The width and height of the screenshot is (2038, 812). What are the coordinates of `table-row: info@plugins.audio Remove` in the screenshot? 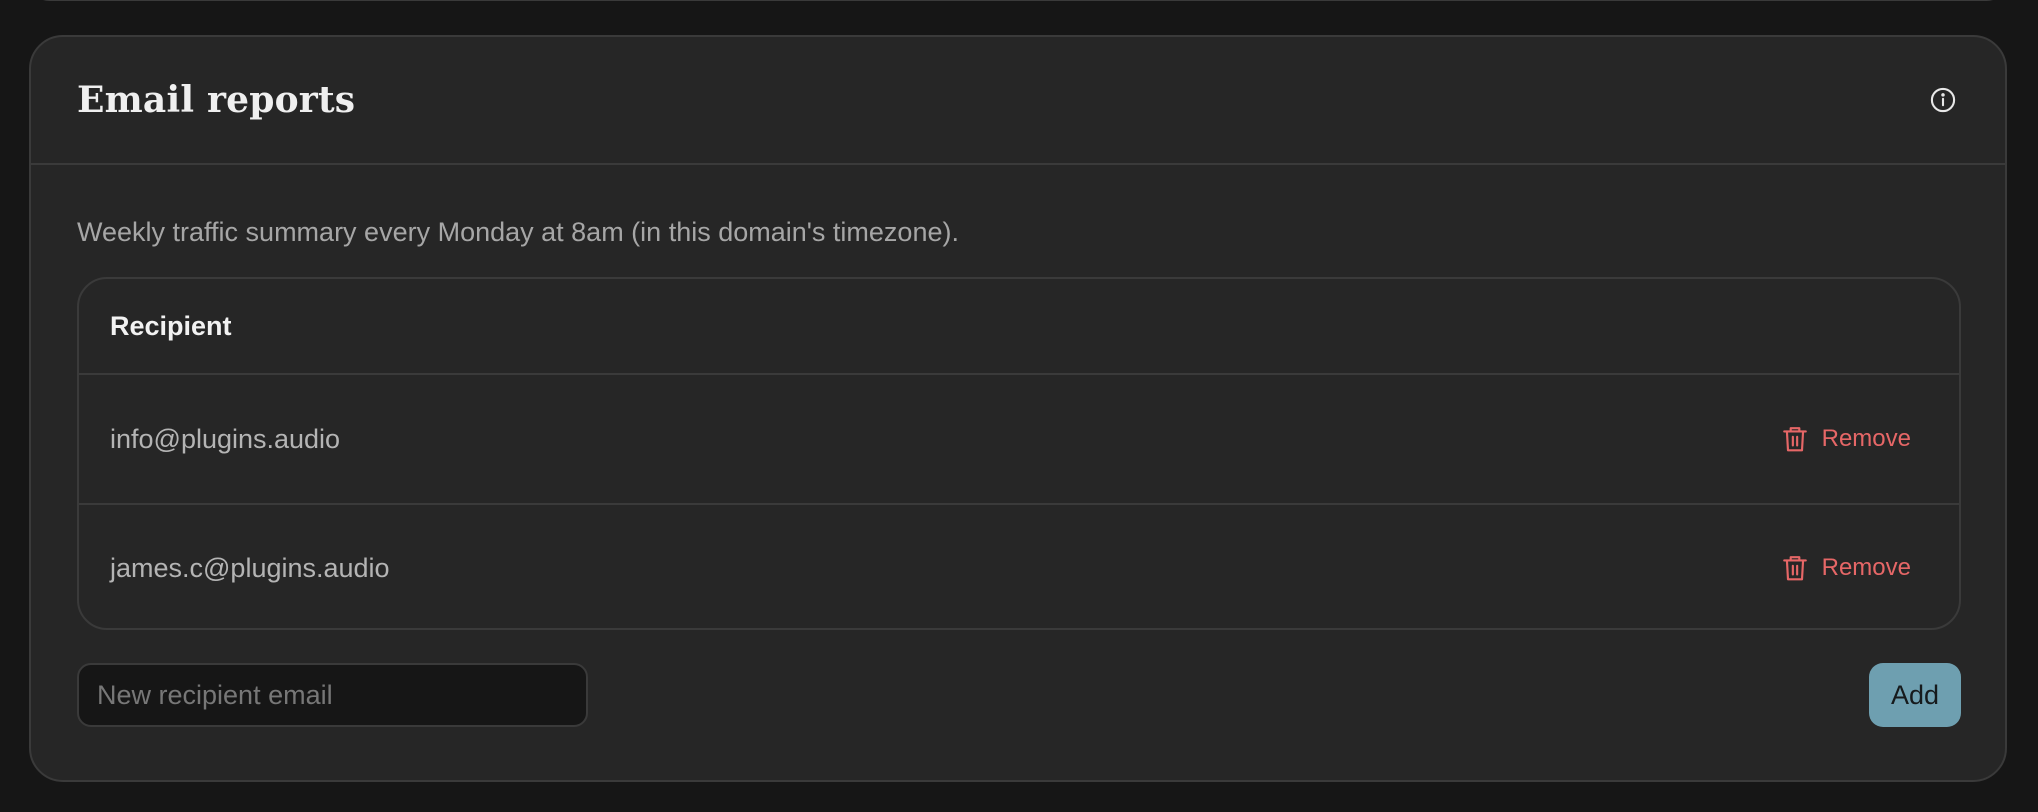 It's located at (1019, 439).